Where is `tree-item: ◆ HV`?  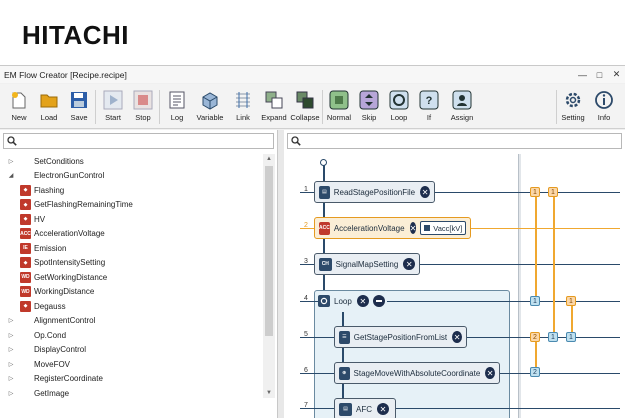 tree-item: ◆ HV is located at coordinates (131, 219).